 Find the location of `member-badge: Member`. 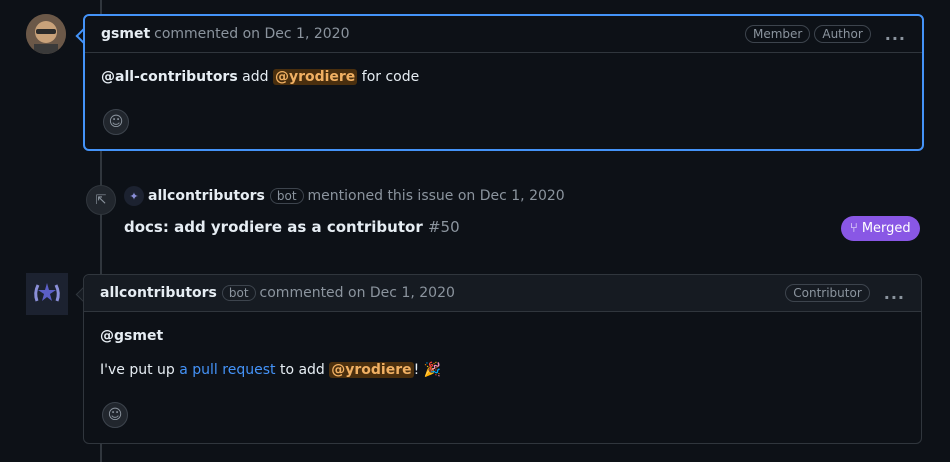

member-badge: Member is located at coordinates (778, 34).